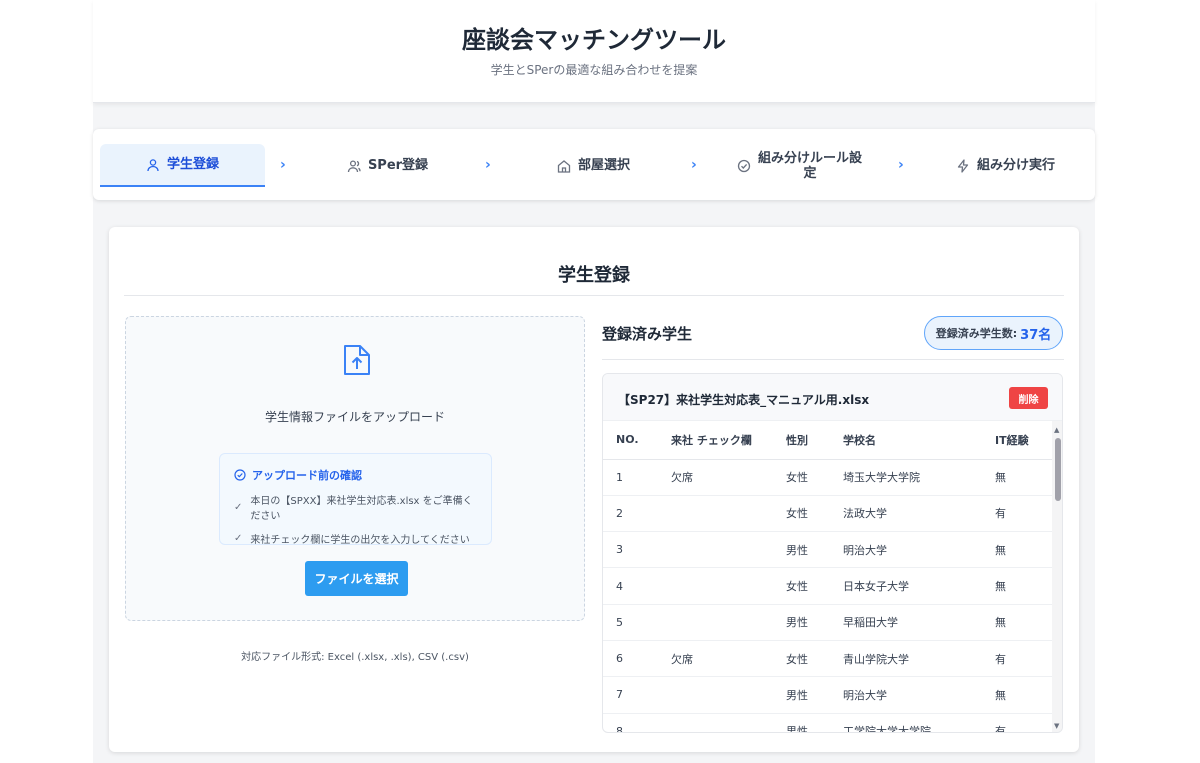  Describe the element at coordinates (594, 70) in the screenshot. I see `app-subtitle: 学生とSPerの最適な組み合わせを提案` at that location.